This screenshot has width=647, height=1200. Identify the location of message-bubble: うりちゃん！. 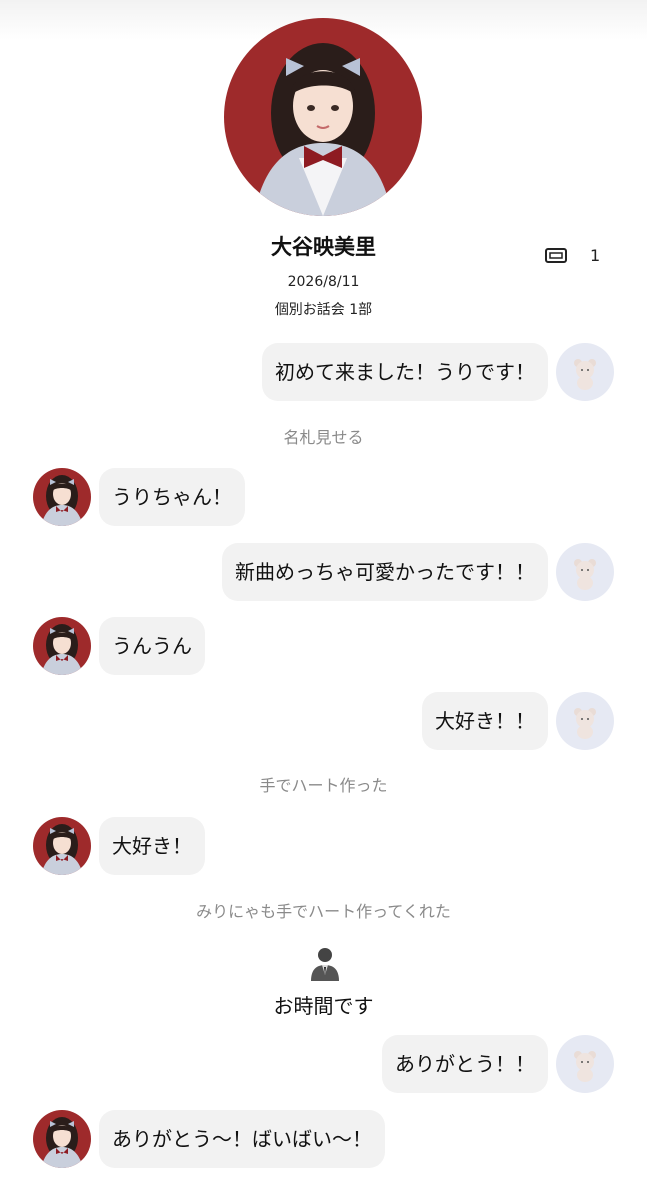
(172, 497).